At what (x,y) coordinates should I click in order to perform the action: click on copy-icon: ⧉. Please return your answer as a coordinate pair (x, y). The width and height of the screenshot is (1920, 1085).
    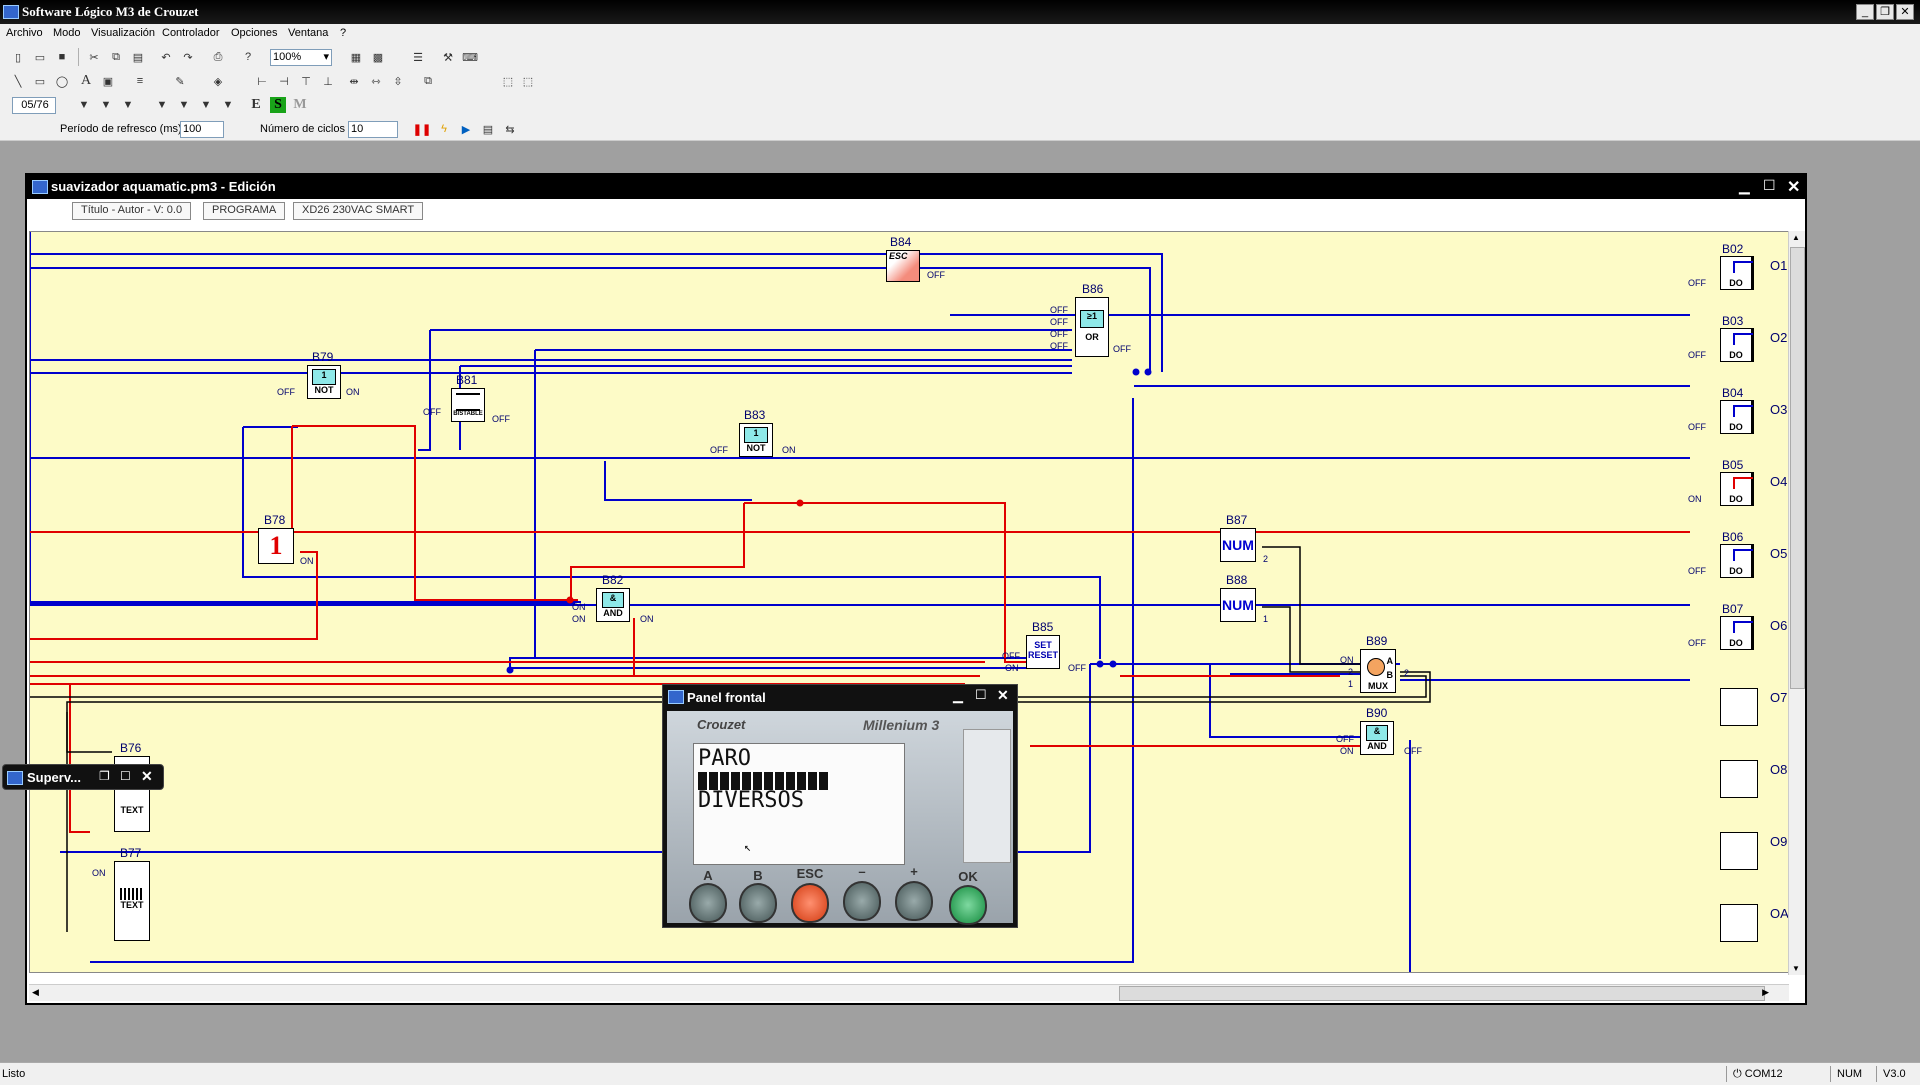
    Looking at the image, I should click on (116, 57).